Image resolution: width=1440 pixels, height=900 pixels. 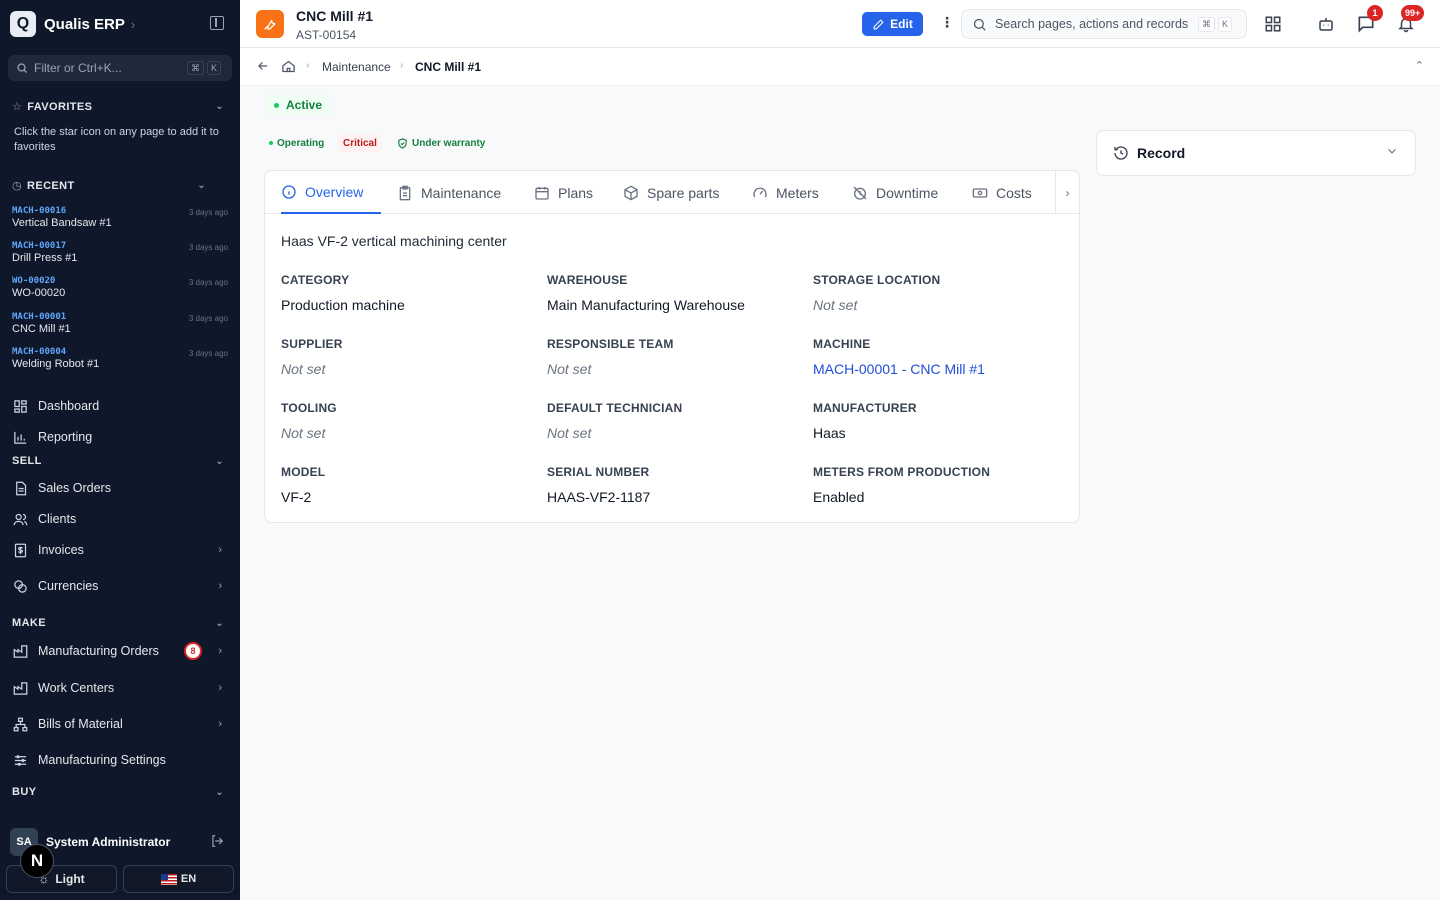 What do you see at coordinates (20, 519) in the screenshot?
I see `users-icon` at bounding box center [20, 519].